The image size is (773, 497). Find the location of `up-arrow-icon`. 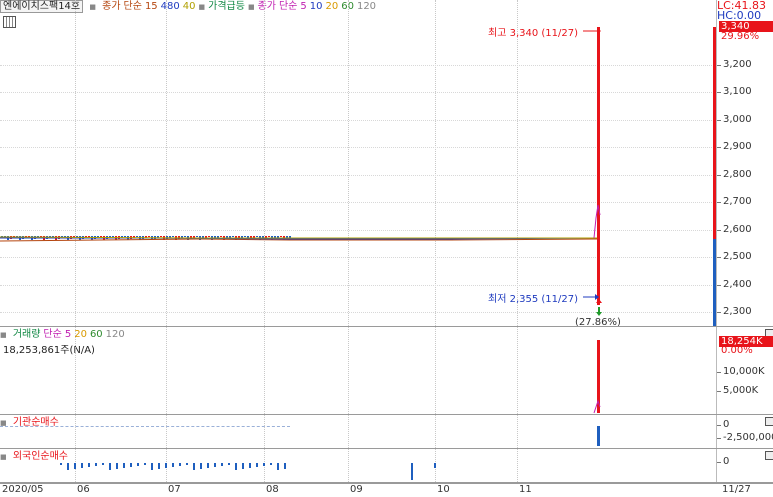

up-arrow-icon is located at coordinates (599, 301).